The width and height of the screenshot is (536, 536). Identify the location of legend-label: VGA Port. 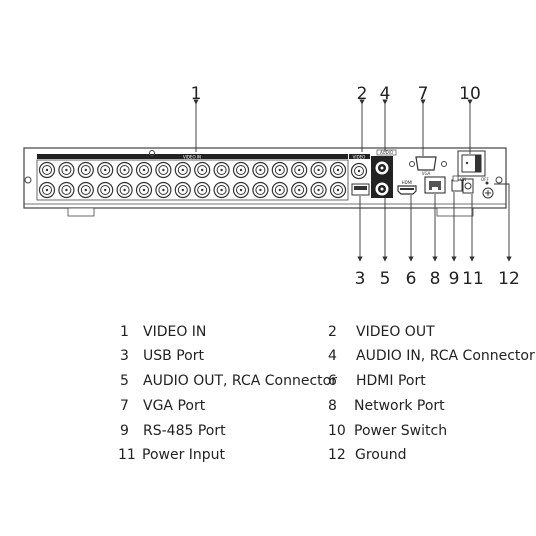
(174, 406).